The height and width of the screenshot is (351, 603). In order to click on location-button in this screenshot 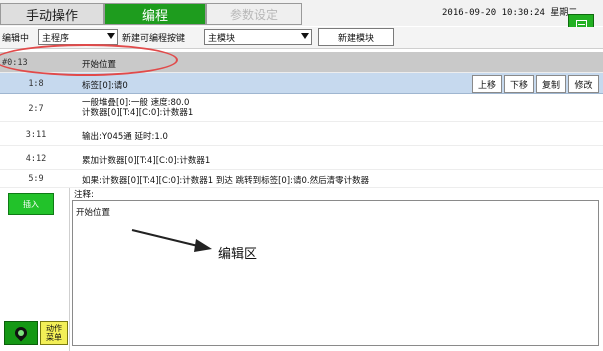, I will do `click(21, 333)`.